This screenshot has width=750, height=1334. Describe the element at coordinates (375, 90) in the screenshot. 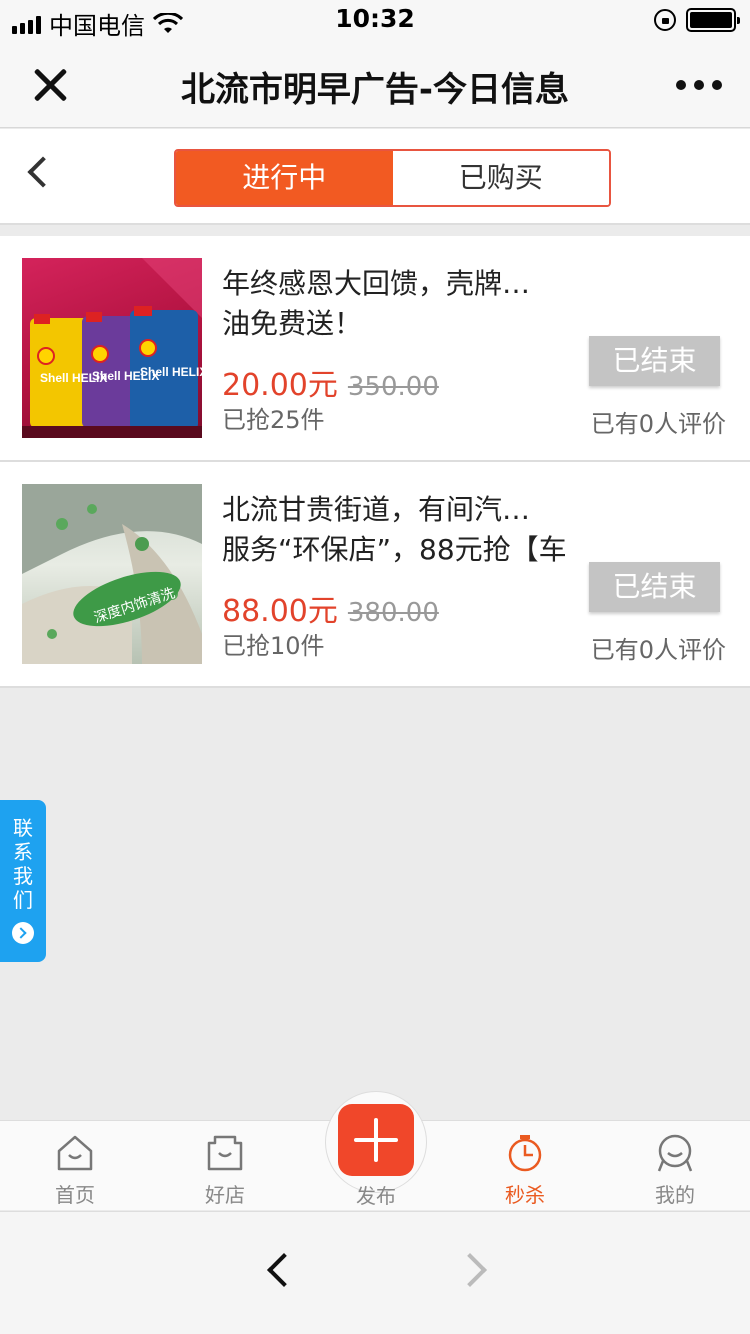

I see `page-title: 北流市明早广告-今日信息` at that location.